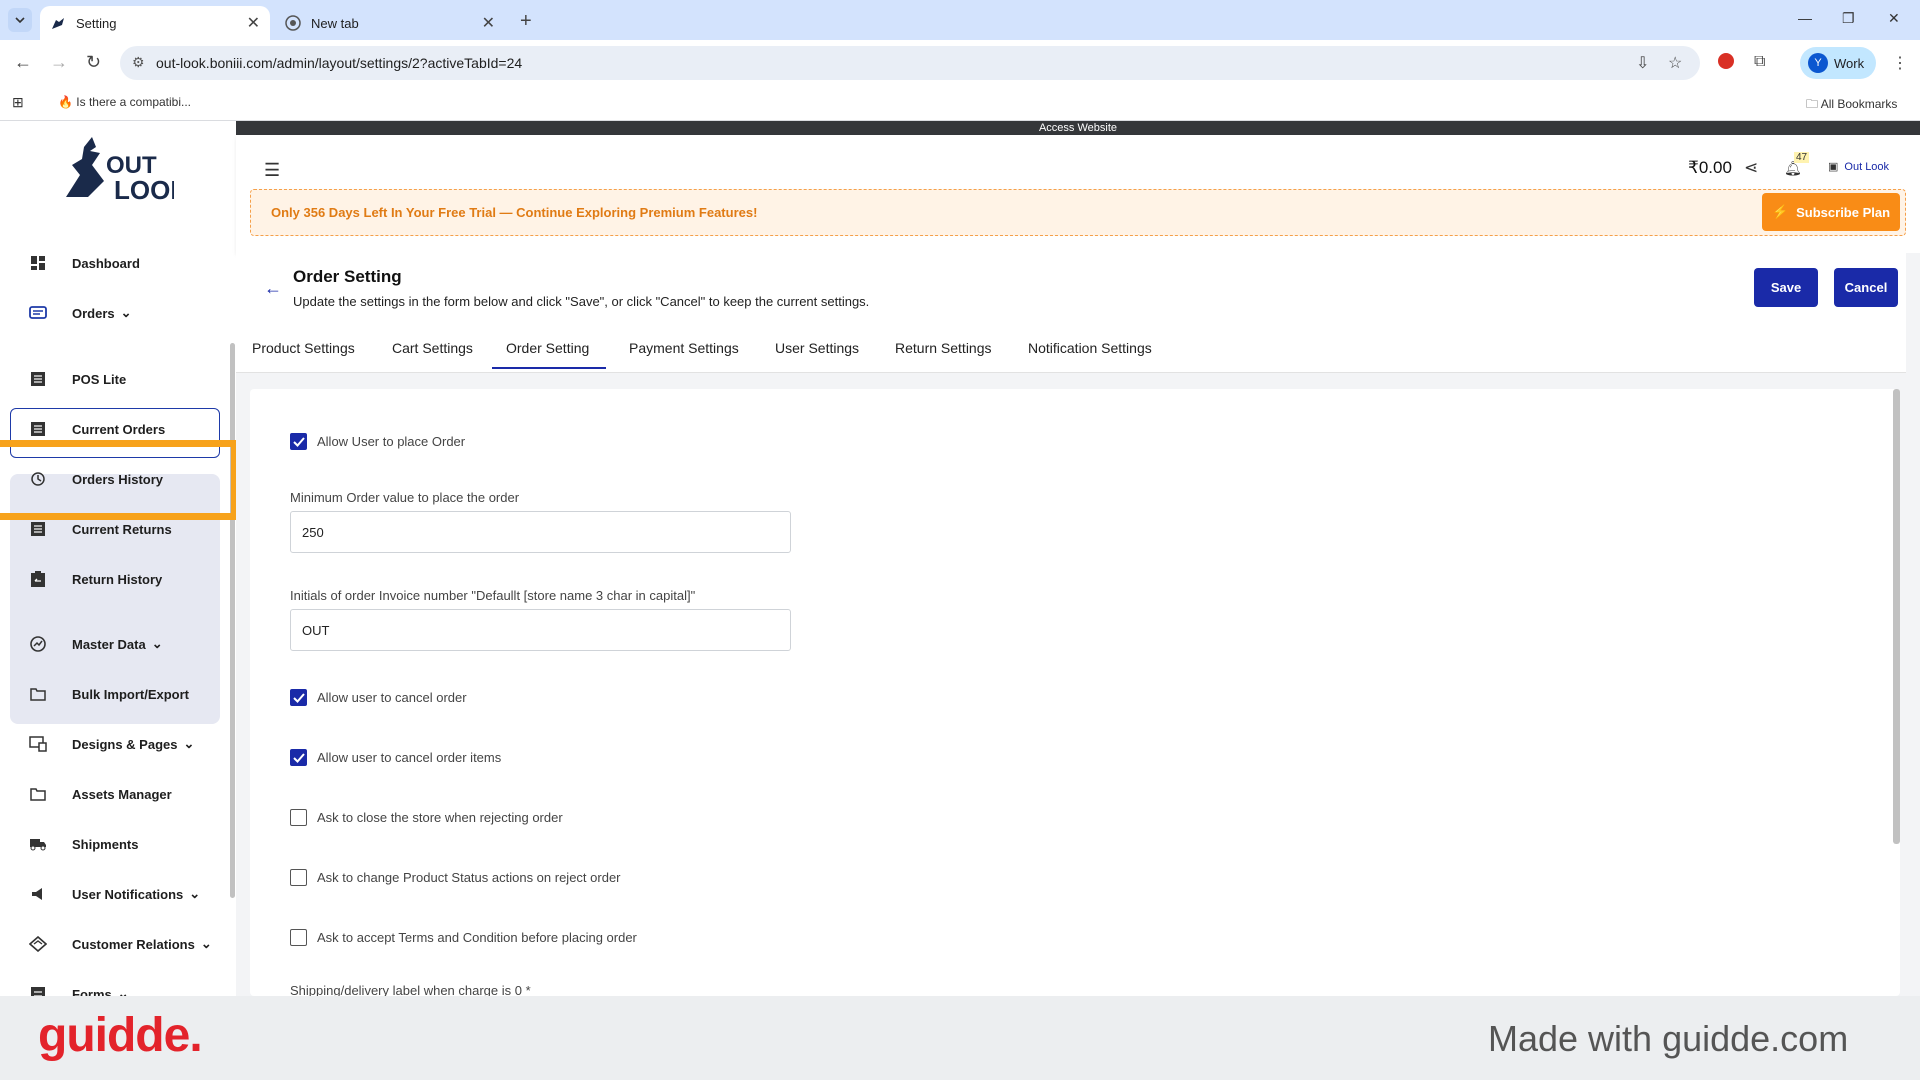  I want to click on sidebar-item-forms: Forms ⌄, so click(78, 990).